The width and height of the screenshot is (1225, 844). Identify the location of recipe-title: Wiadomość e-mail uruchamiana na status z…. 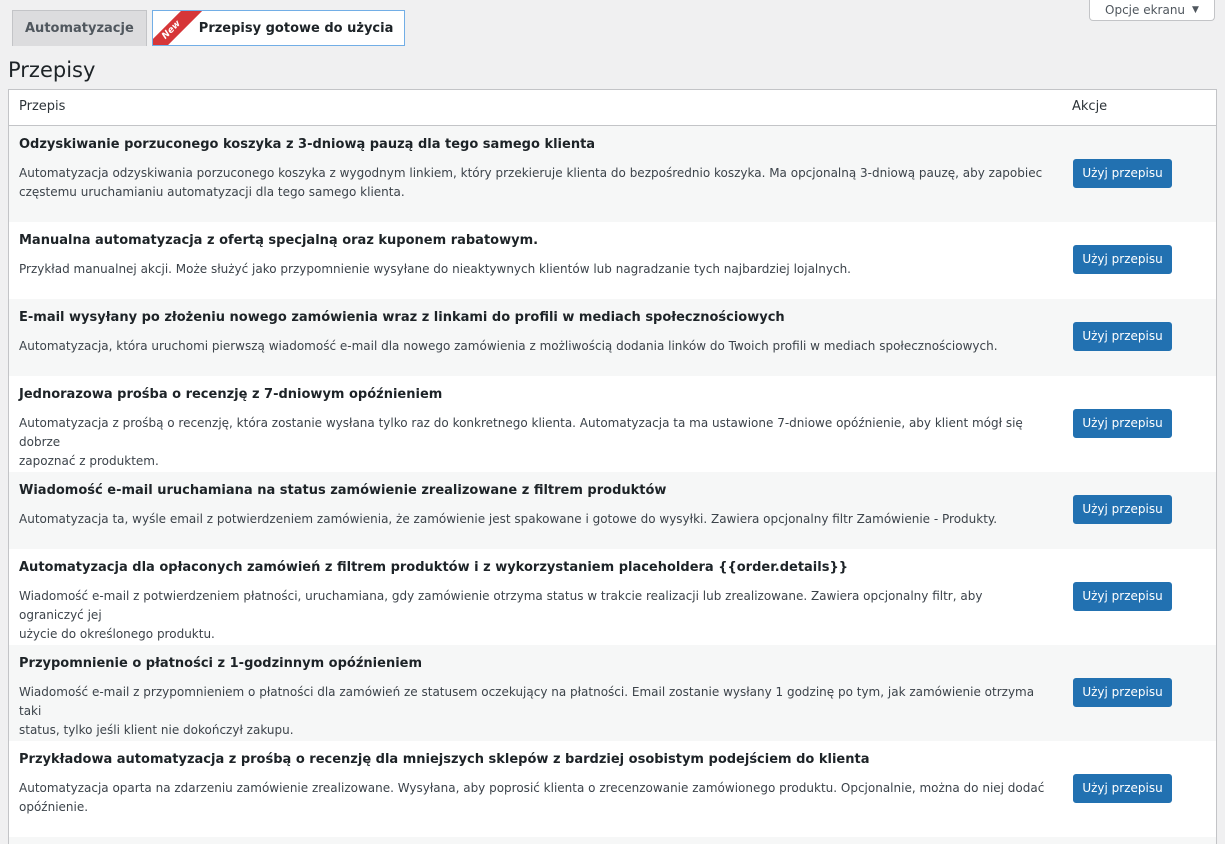
(343, 490).